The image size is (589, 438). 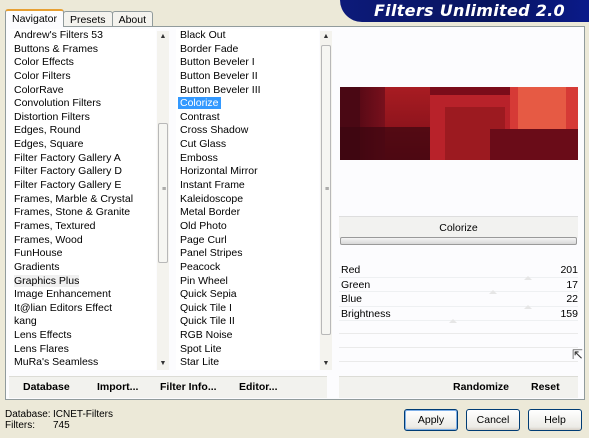 What do you see at coordinates (458, 227) in the screenshot?
I see `current-filter-name: Colorize` at bounding box center [458, 227].